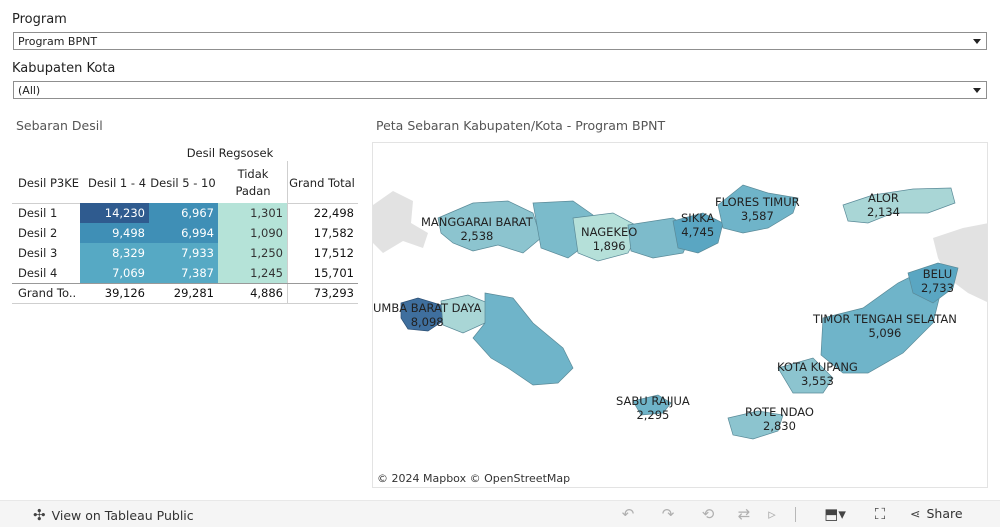 The width and height of the screenshot is (1000, 527). I want to click on row-label-desil-1: Desil 1, so click(38, 213).